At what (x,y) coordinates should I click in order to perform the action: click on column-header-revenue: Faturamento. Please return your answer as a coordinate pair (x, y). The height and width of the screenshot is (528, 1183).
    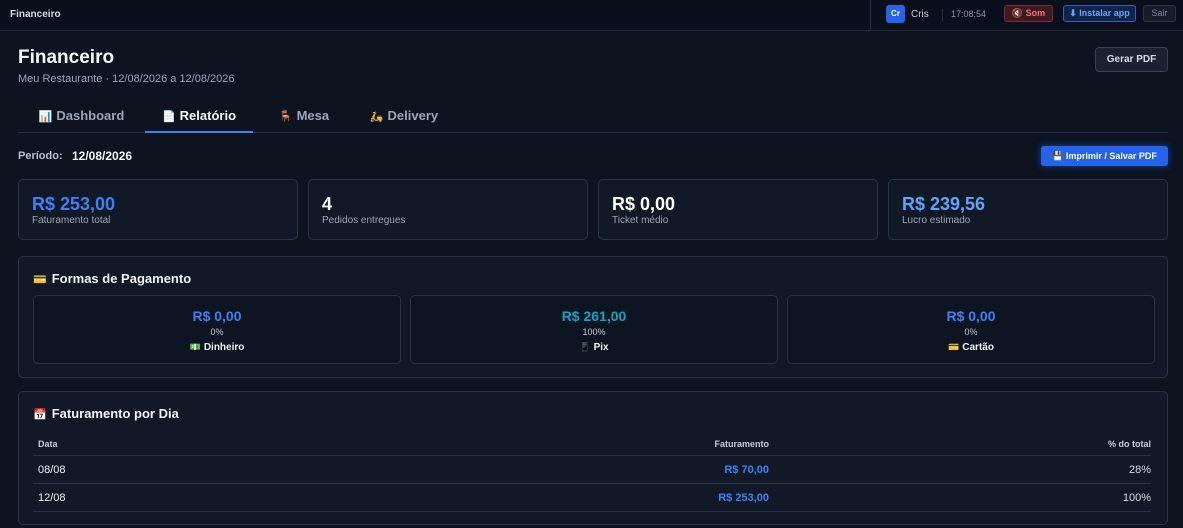
    Looking at the image, I should click on (741, 444).